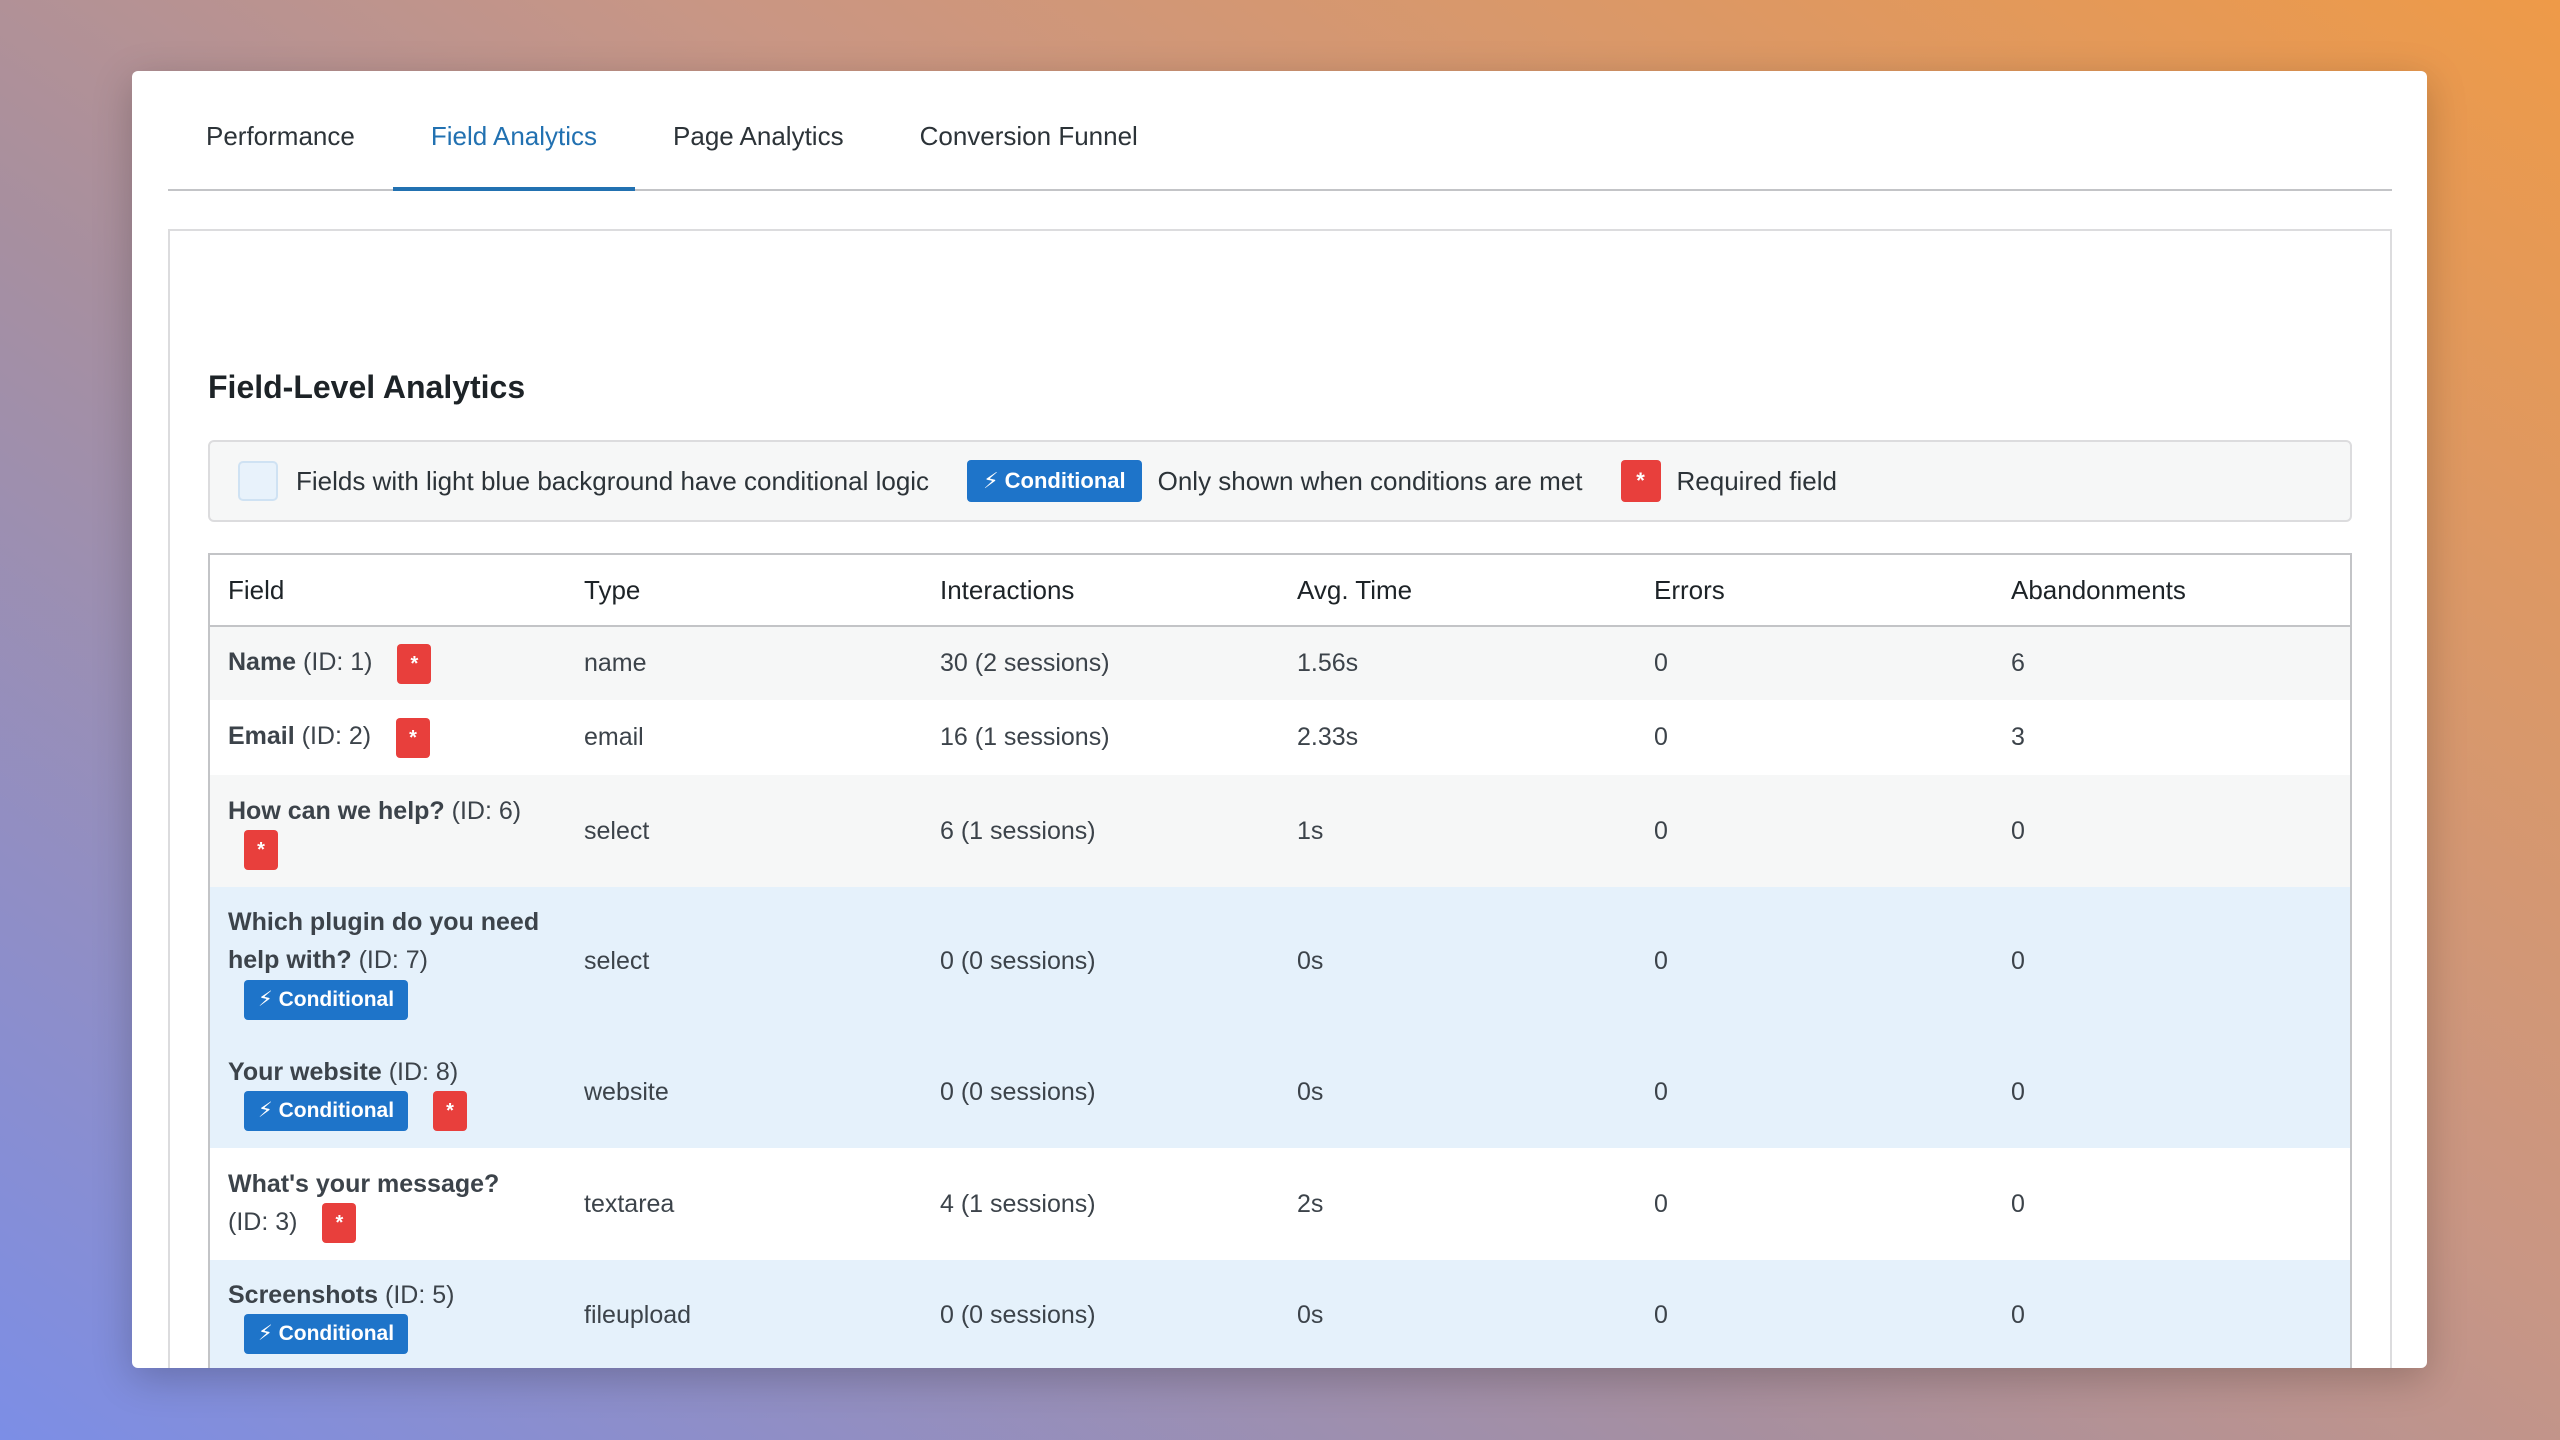 The image size is (2560, 1440). I want to click on field-name: Your website, so click(305, 1071).